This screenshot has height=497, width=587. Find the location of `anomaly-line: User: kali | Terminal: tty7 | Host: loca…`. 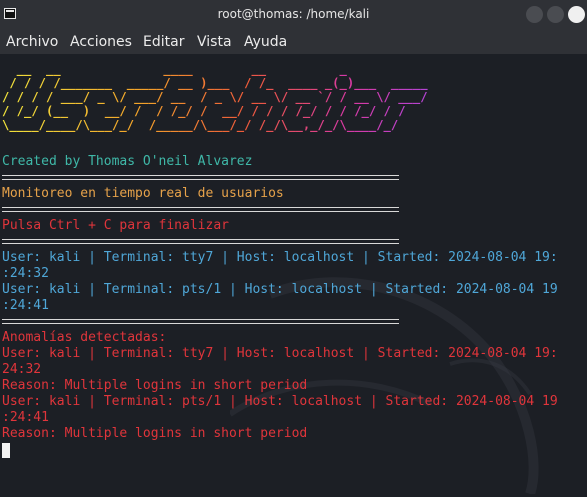

anomaly-line: User: kali | Terminal: tty7 | Host: loca… is located at coordinates (280, 353).